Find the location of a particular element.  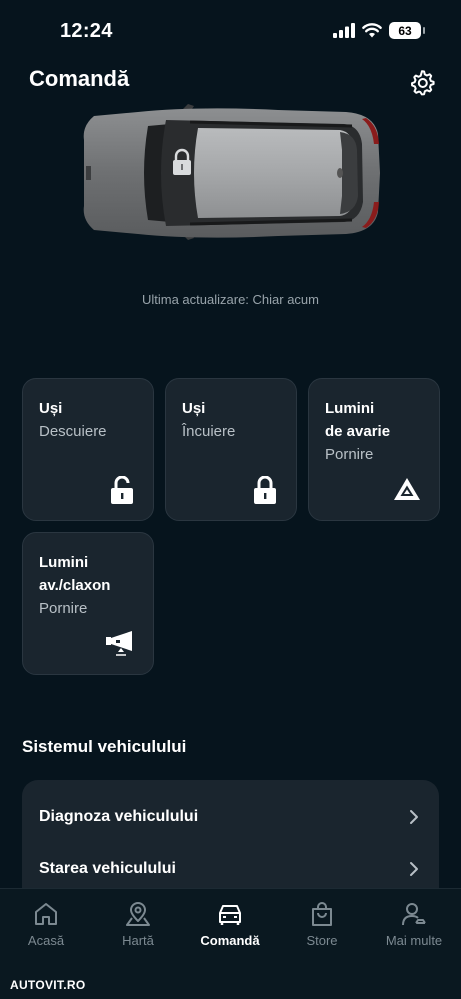

last-update-text: Ultima actualizare: Chiar acum is located at coordinates (230, 299).